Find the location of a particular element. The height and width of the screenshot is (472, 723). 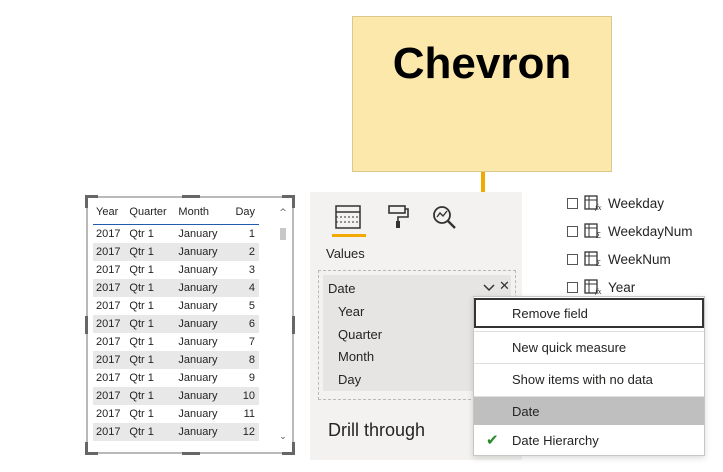

menu-item-label: Show items with no data is located at coordinates (582, 379).